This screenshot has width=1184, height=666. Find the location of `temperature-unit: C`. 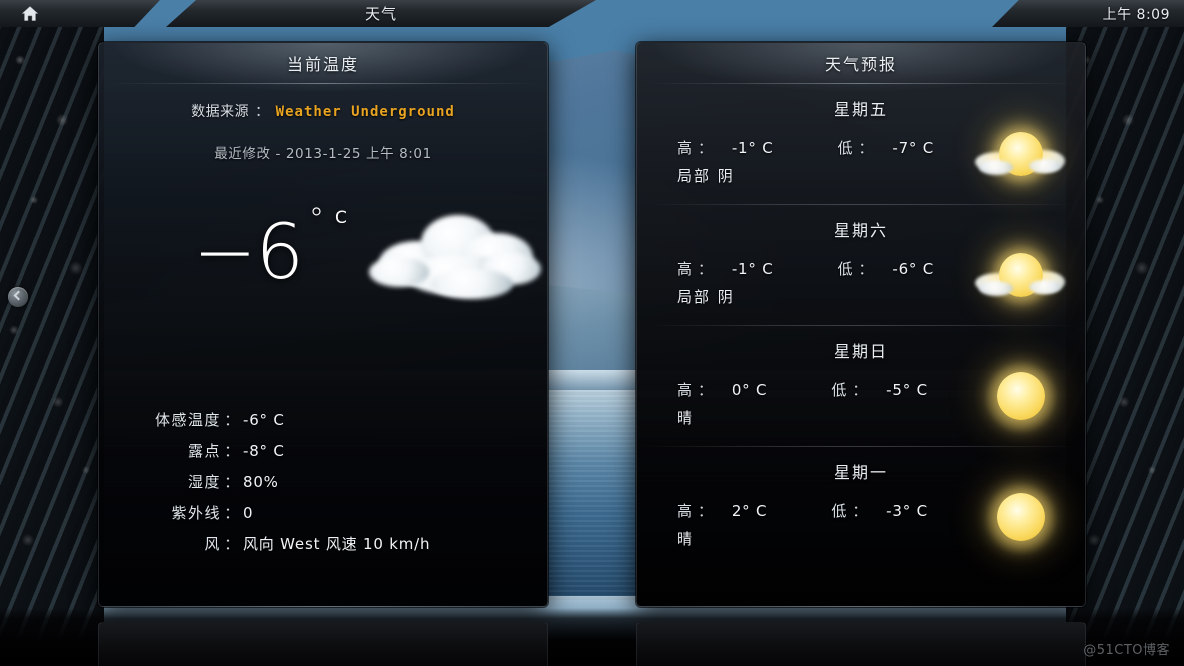

temperature-unit: C is located at coordinates (341, 218).